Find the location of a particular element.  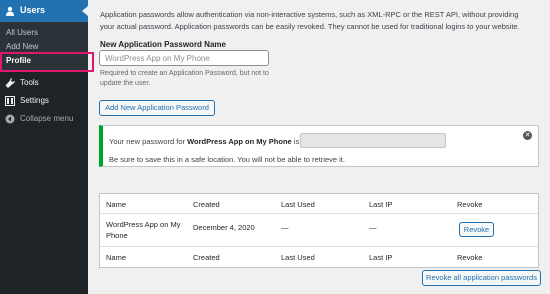

submenu-add-new: Add New is located at coordinates (22, 46).